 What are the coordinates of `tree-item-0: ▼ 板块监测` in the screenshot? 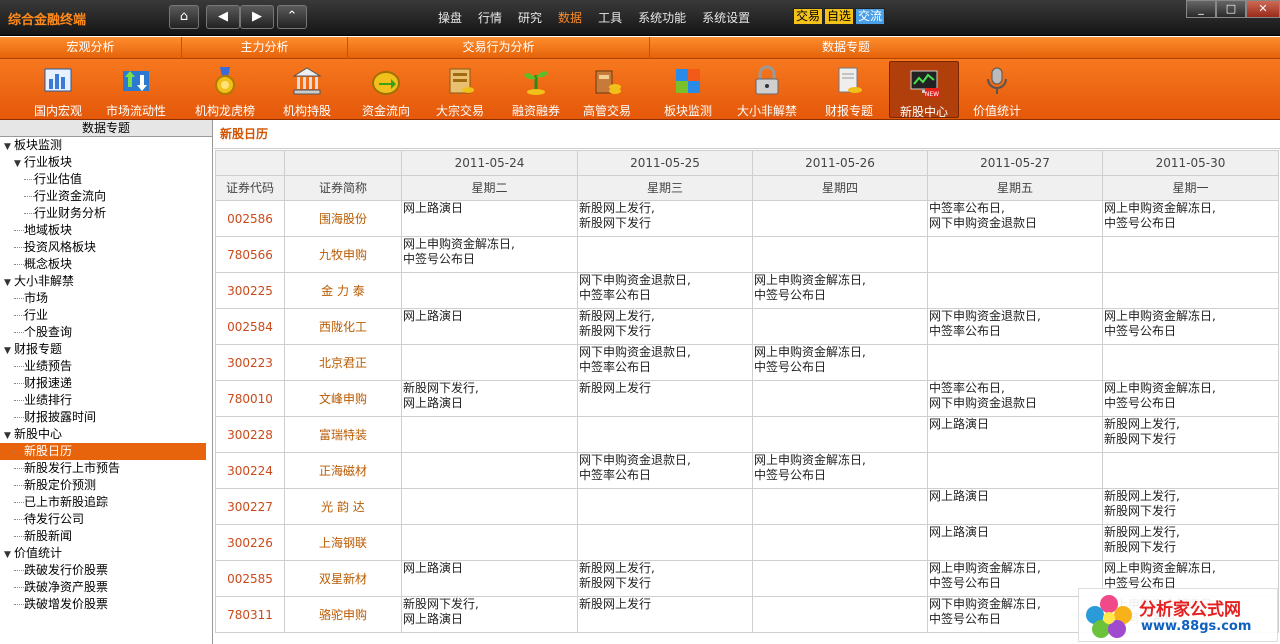 It's located at (106, 145).